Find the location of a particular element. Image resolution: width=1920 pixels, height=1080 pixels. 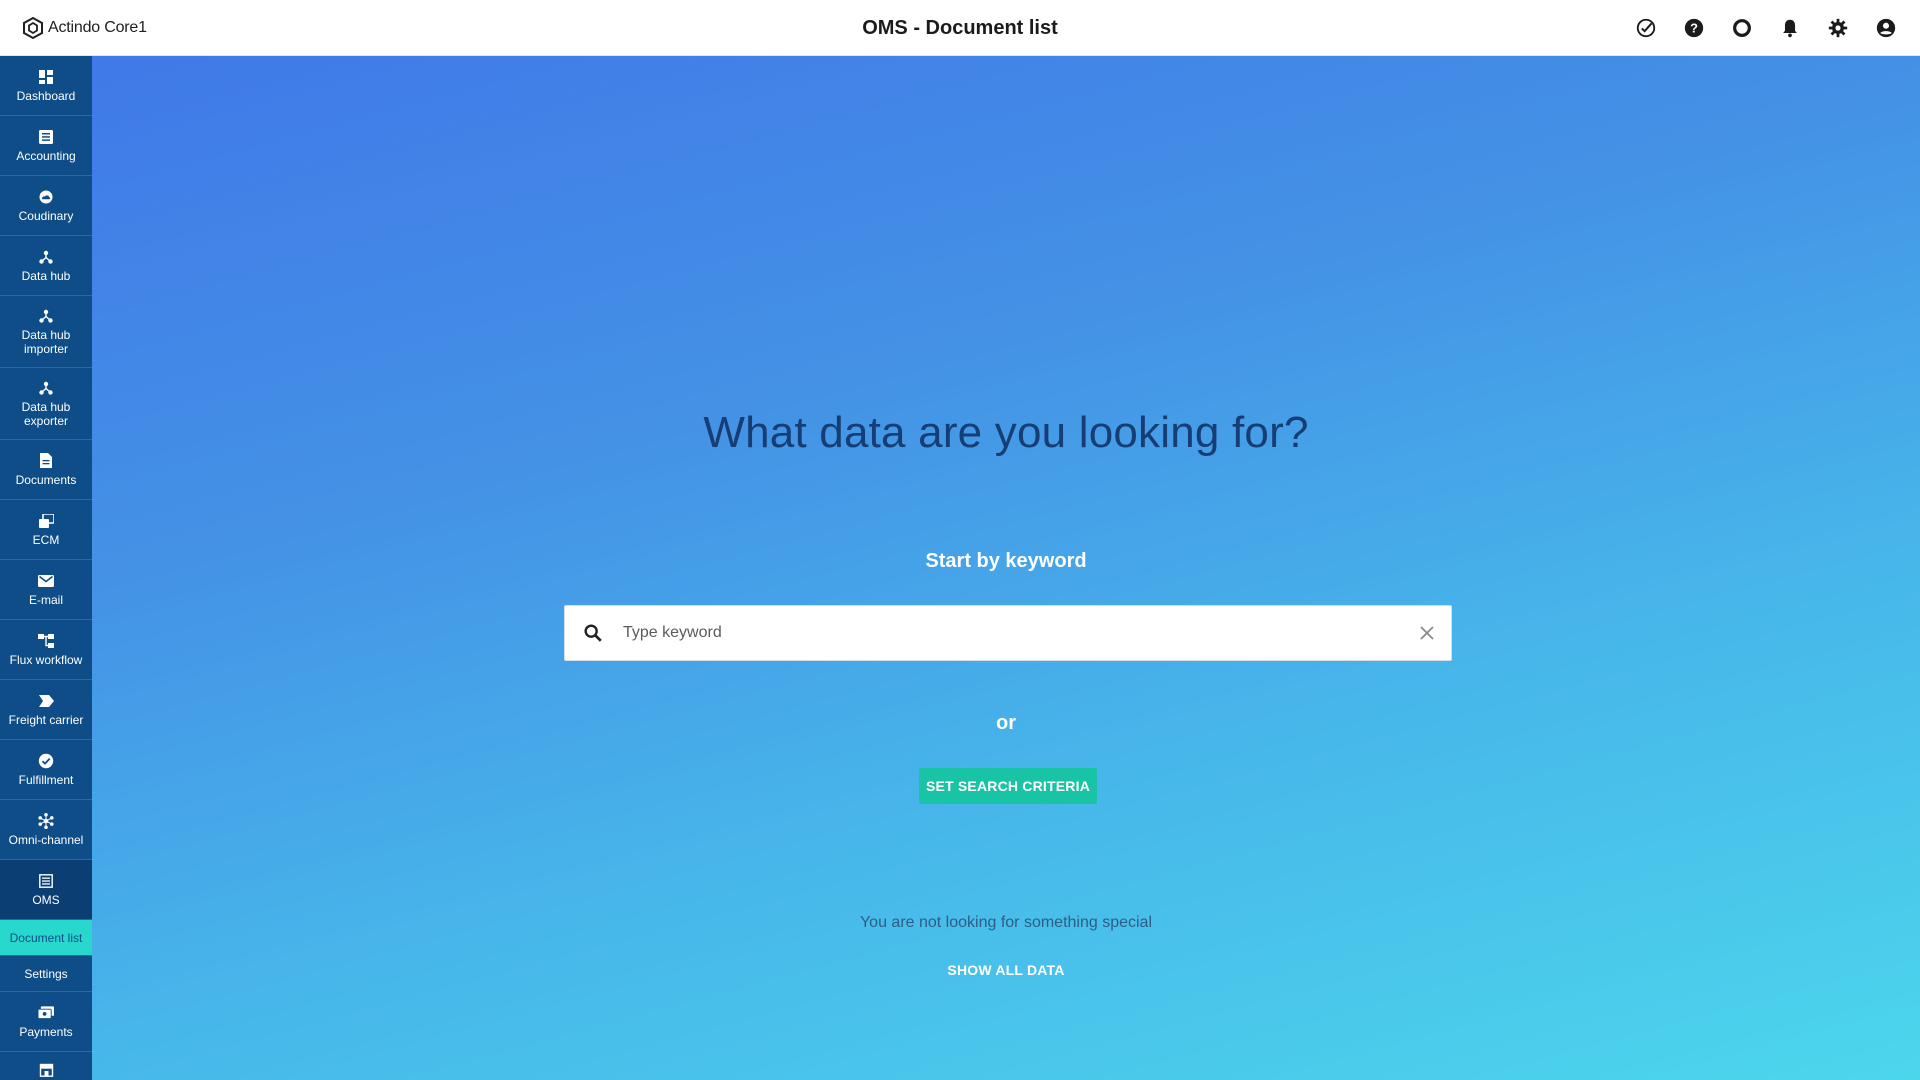

sidebar-item-ecm: ECM is located at coordinates (46, 530).